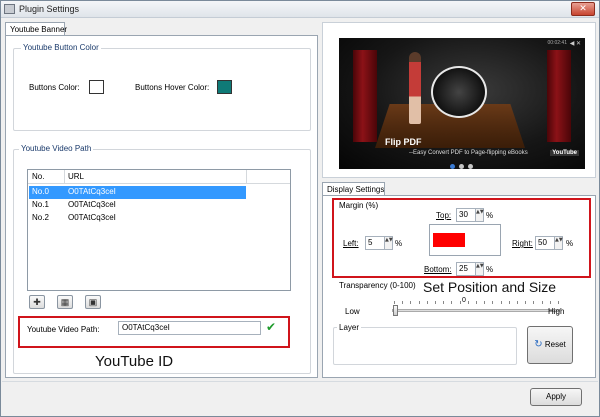 The image size is (600, 417). I want to click on add-row-button: ✚, so click(37, 302).